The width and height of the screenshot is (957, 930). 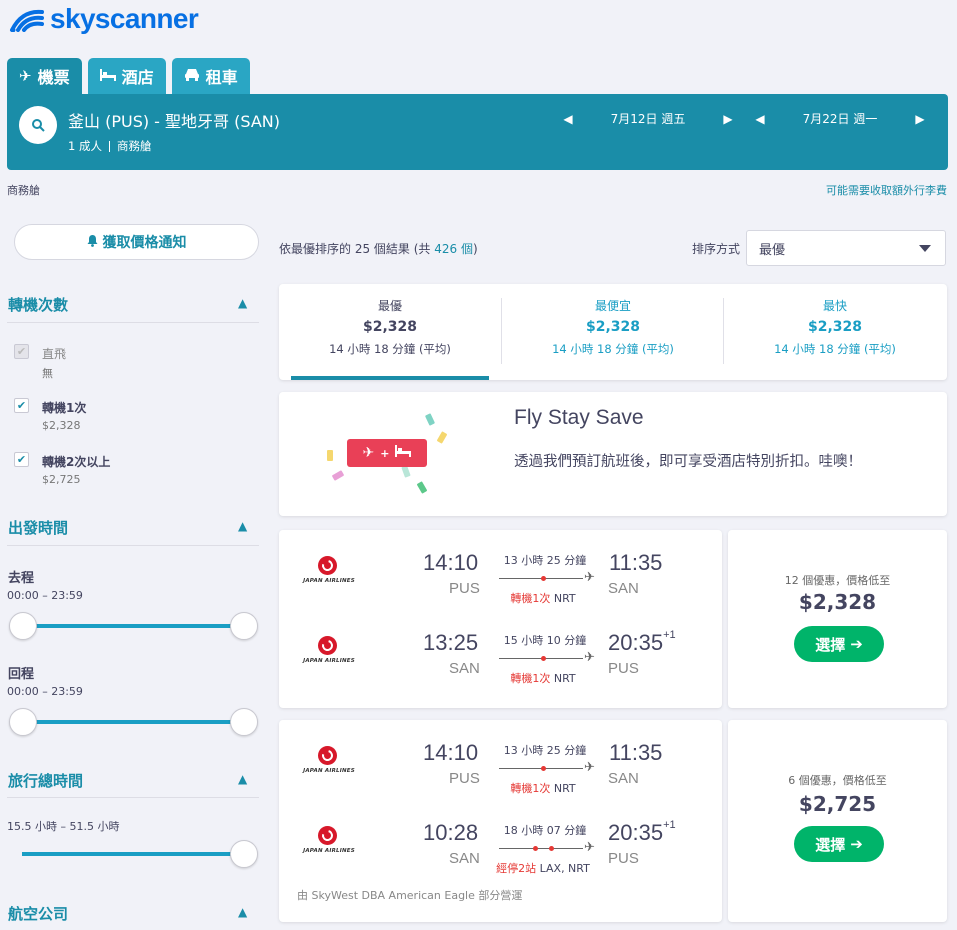 What do you see at coordinates (390, 332) in the screenshot?
I see `sort-tab-best: 最優 $2,328 14 小時 18 分鐘 (平均)` at bounding box center [390, 332].